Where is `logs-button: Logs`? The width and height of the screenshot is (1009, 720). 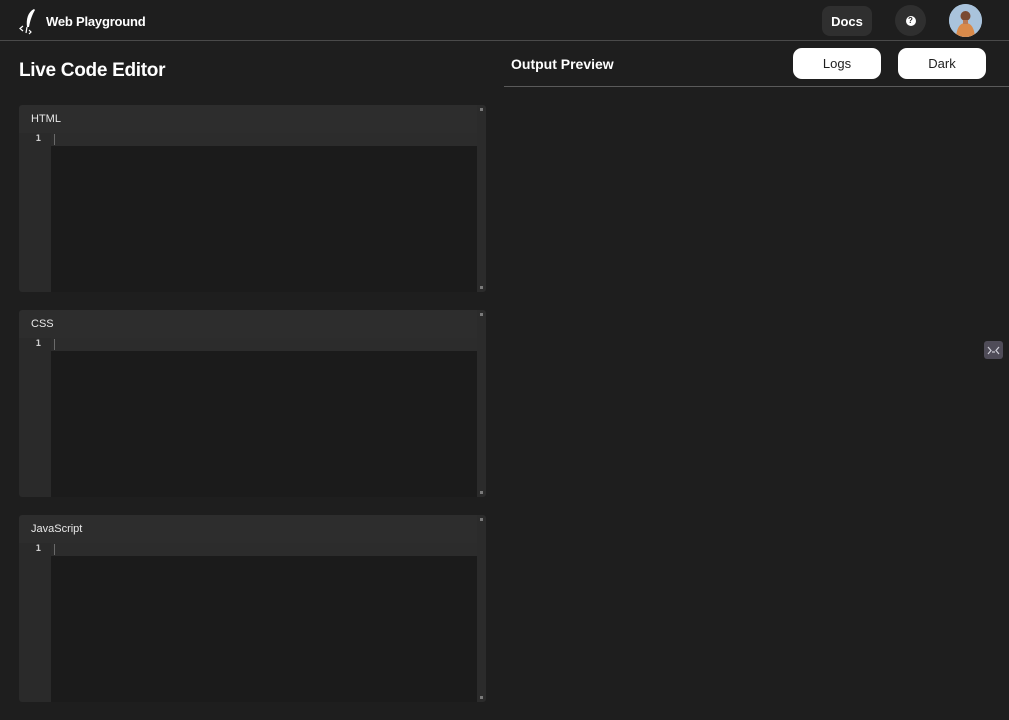
logs-button: Logs is located at coordinates (837, 63).